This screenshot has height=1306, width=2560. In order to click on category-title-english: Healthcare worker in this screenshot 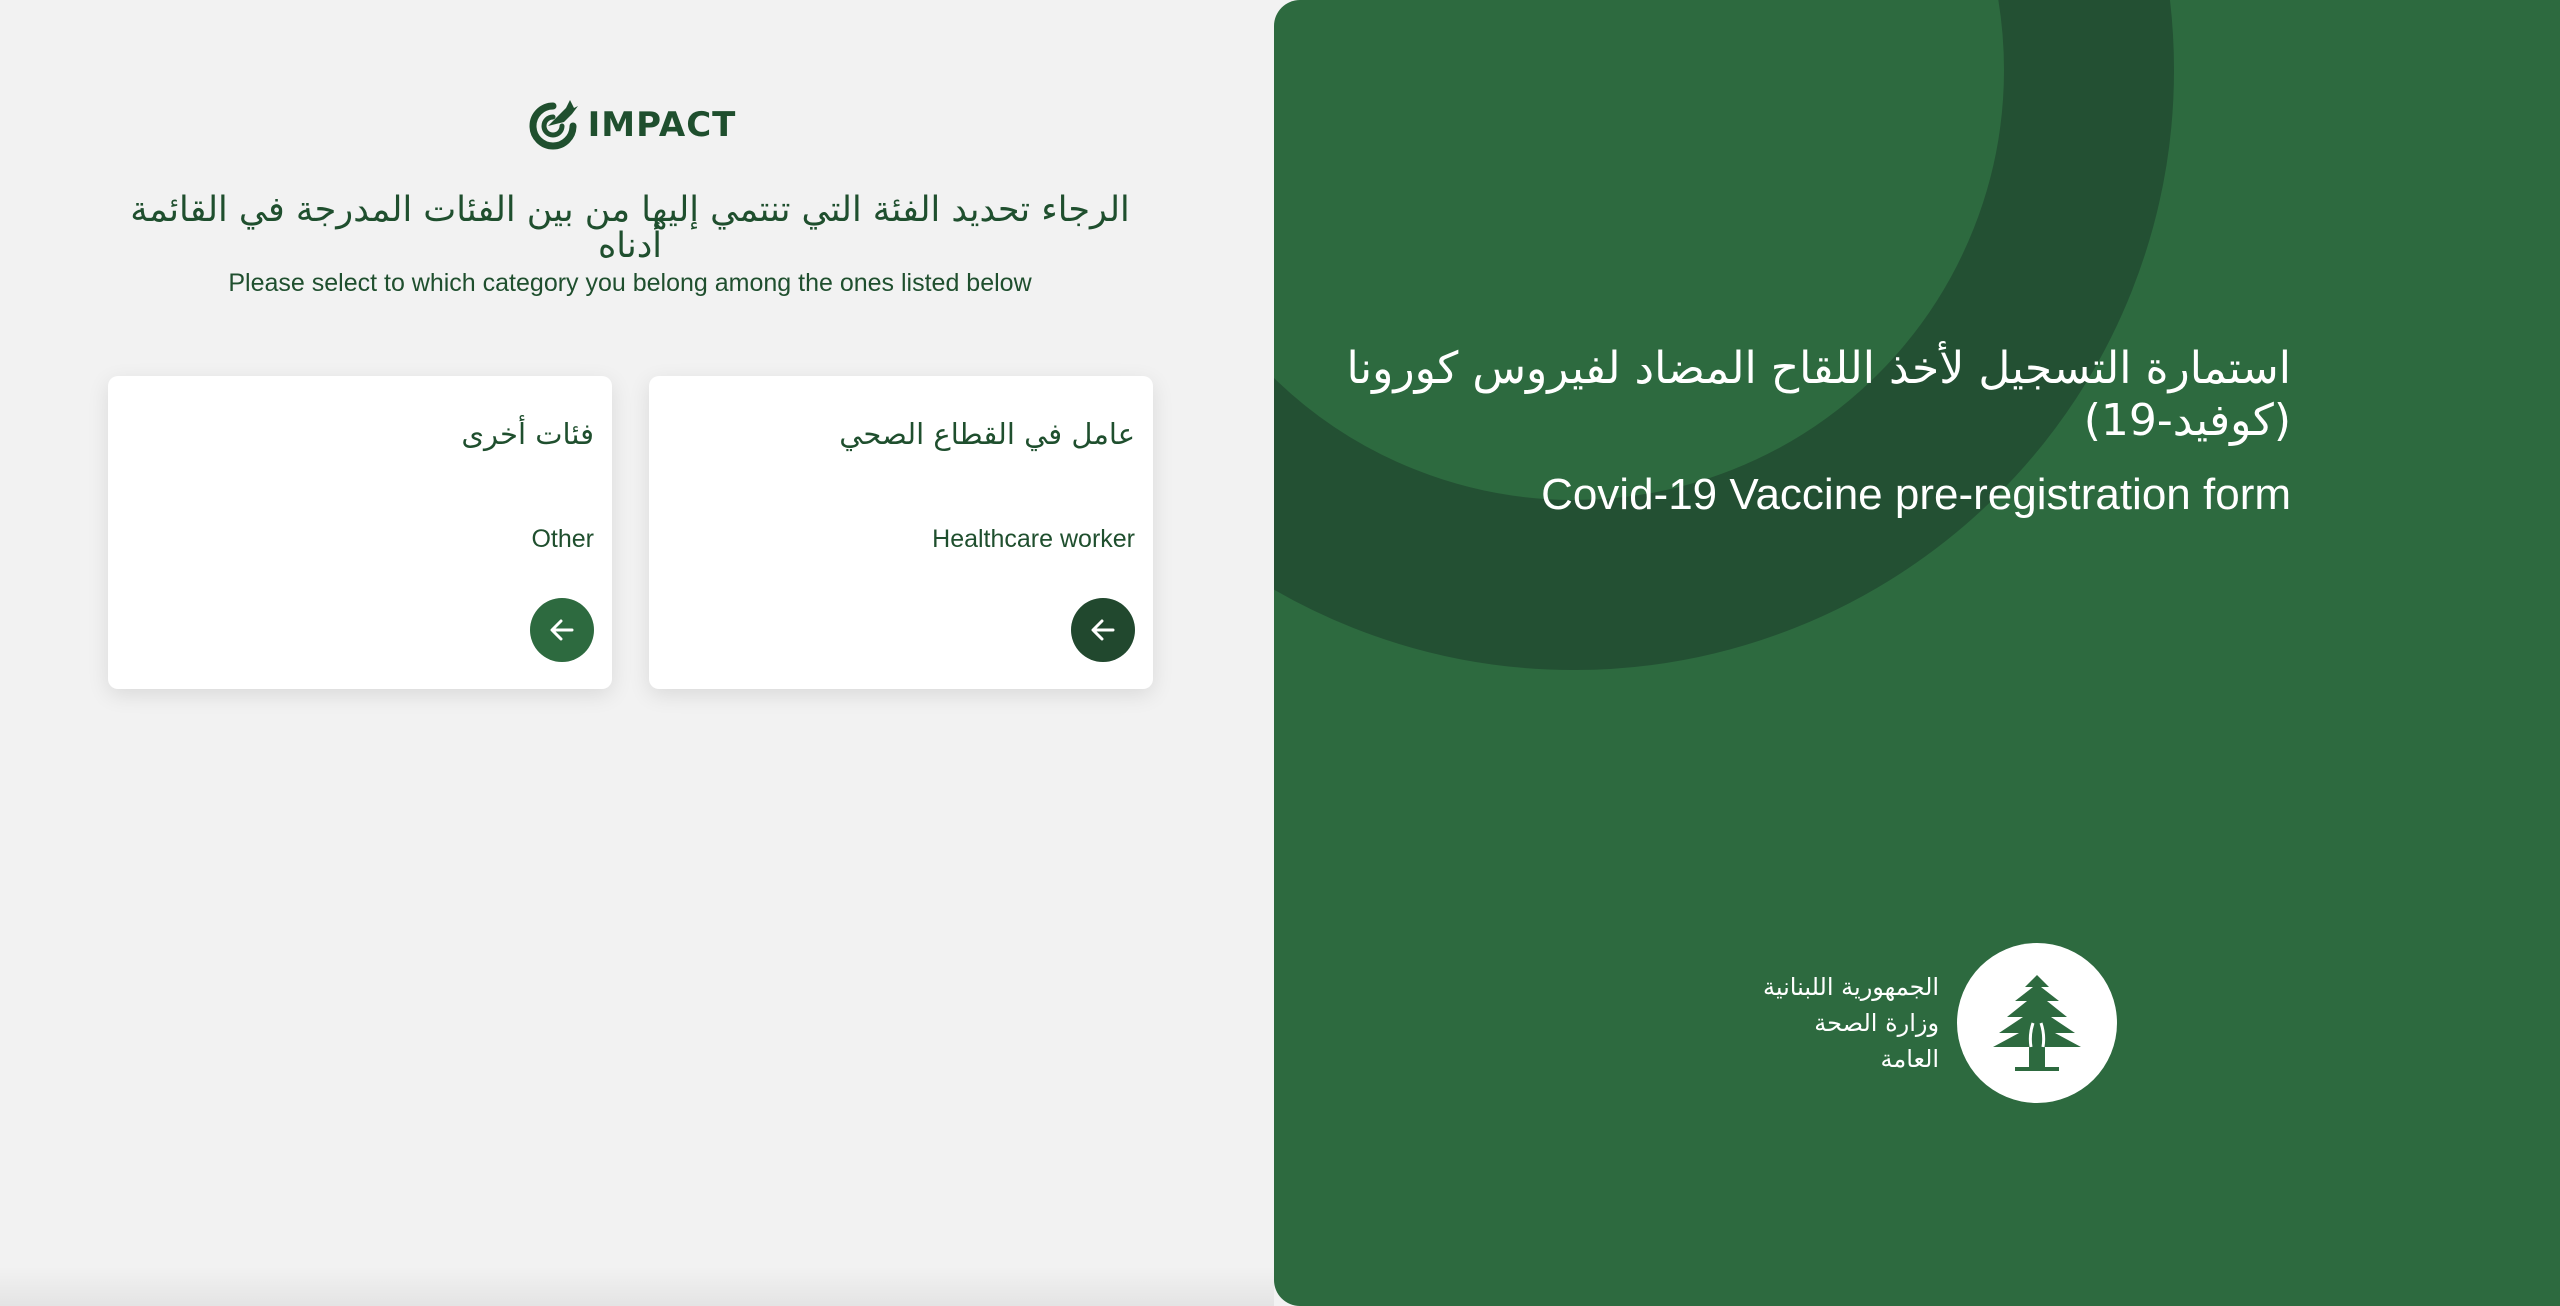, I will do `click(1033, 539)`.